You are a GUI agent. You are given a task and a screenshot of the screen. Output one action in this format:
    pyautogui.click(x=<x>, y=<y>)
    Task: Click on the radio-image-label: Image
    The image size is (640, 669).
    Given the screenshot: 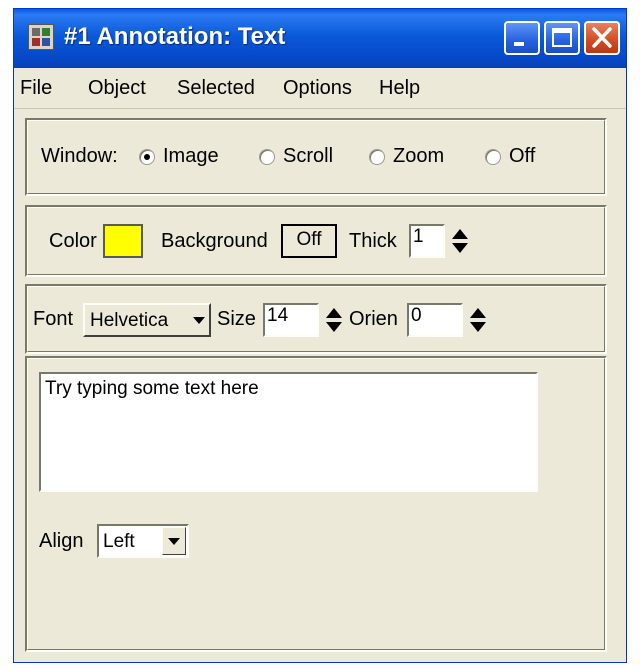 What is the action you would take?
    pyautogui.click(x=191, y=156)
    